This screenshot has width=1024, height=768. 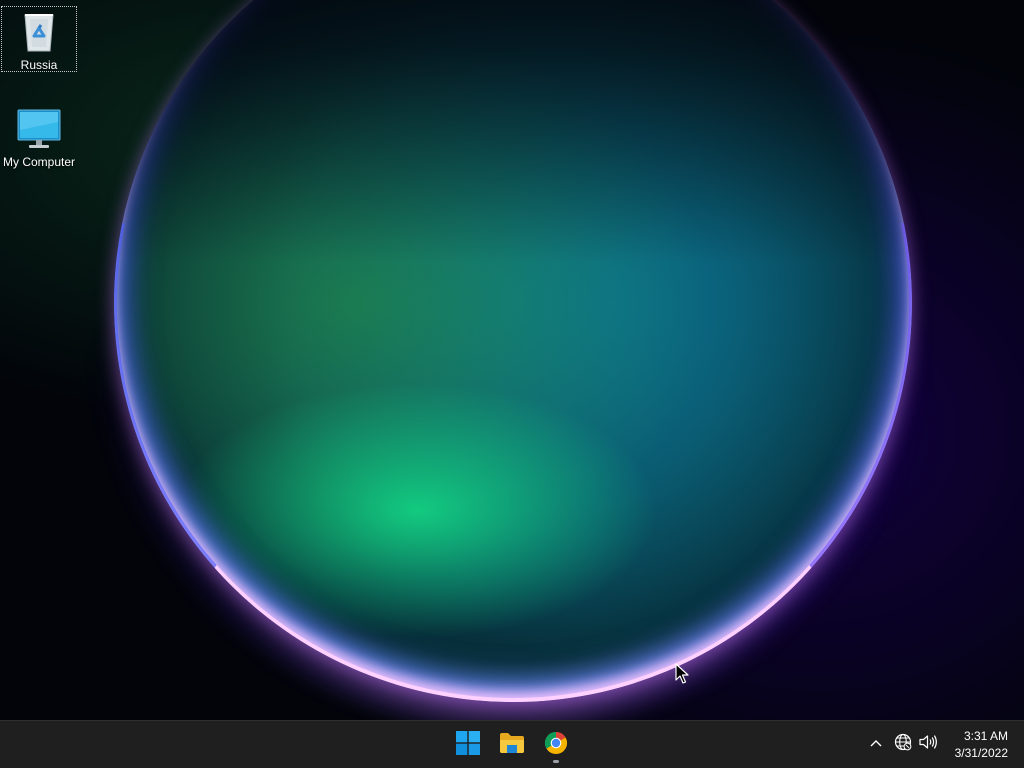 I want to click on chrome-button, so click(x=556, y=745).